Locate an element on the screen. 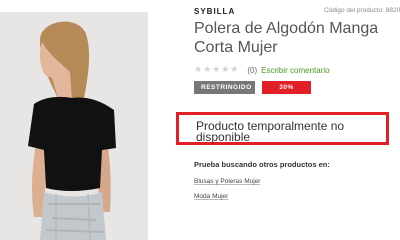  brand-name: SYBILLA is located at coordinates (214, 11).